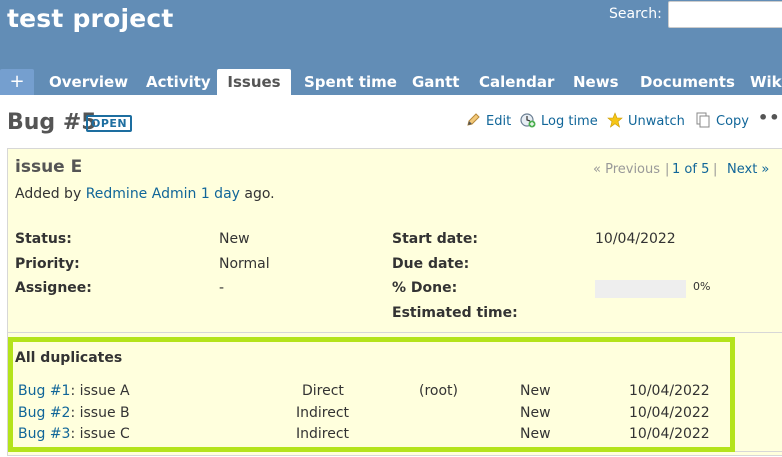  I want to click on unwatch-label: Unwatch, so click(656, 121).